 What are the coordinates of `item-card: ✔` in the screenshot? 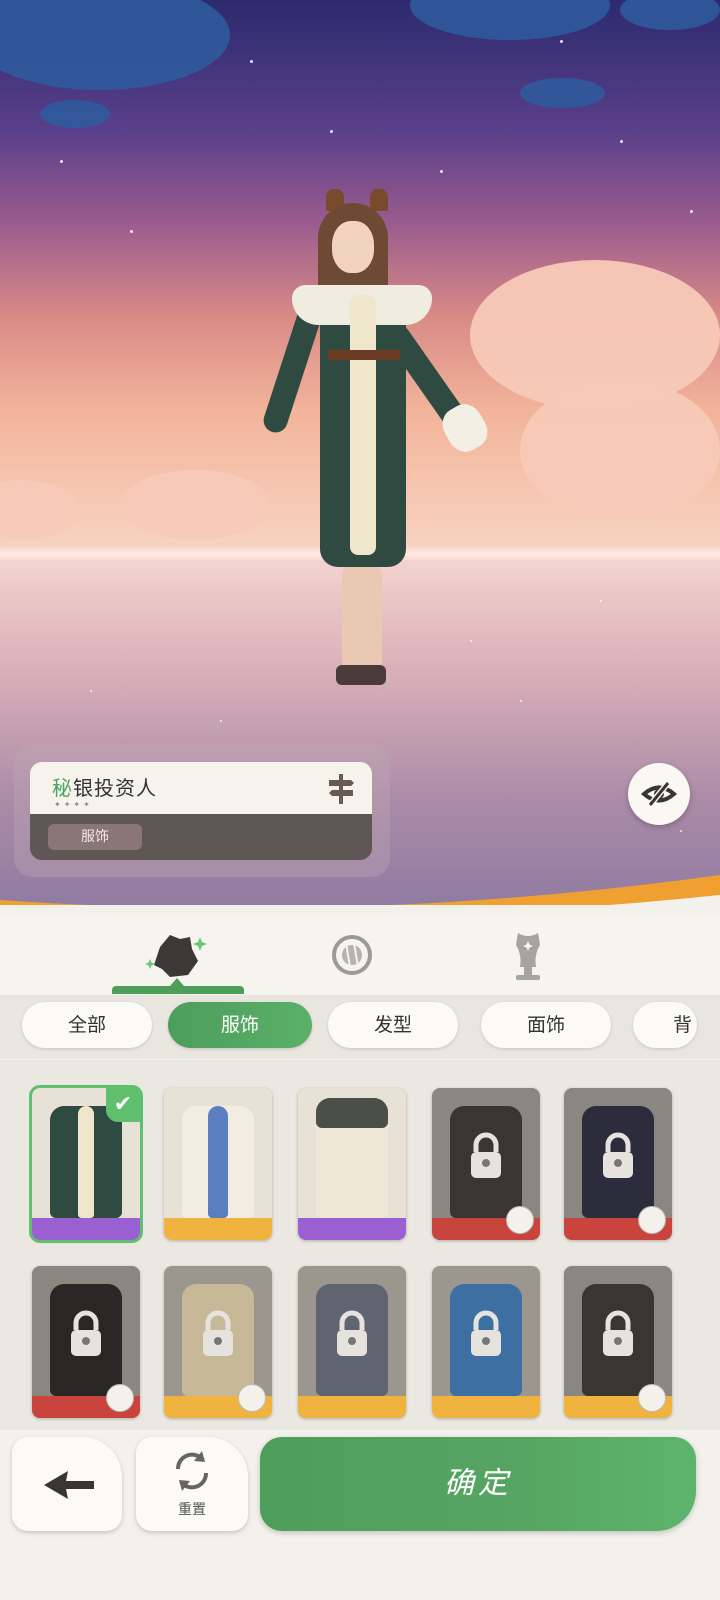 It's located at (86, 1164).